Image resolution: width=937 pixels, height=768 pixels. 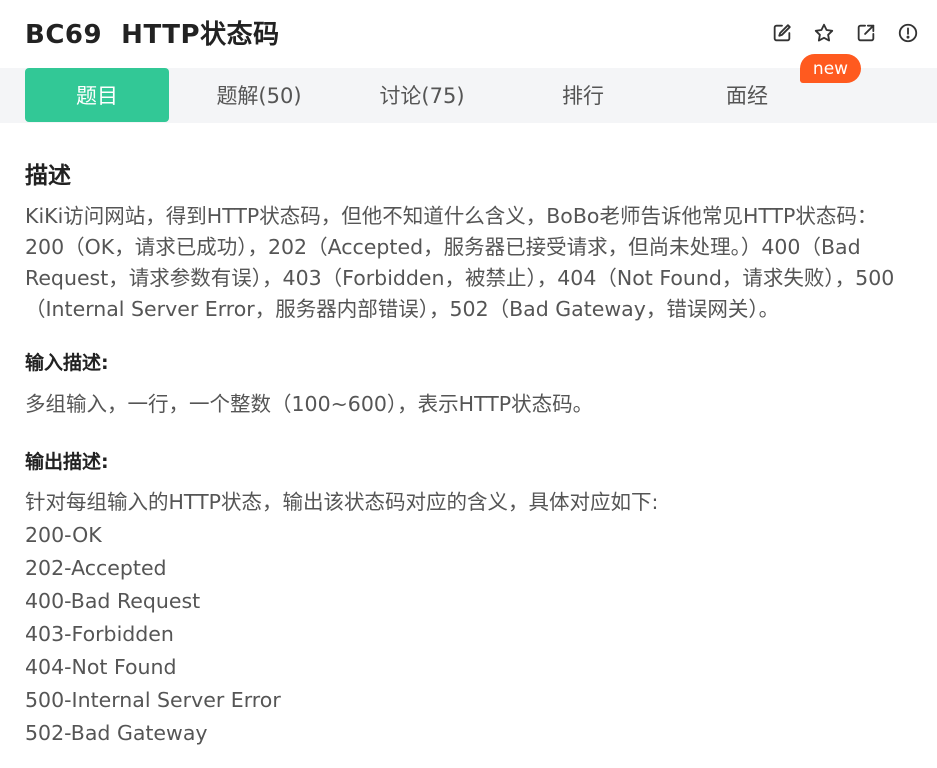 I want to click on share-button, so click(x=866, y=33).